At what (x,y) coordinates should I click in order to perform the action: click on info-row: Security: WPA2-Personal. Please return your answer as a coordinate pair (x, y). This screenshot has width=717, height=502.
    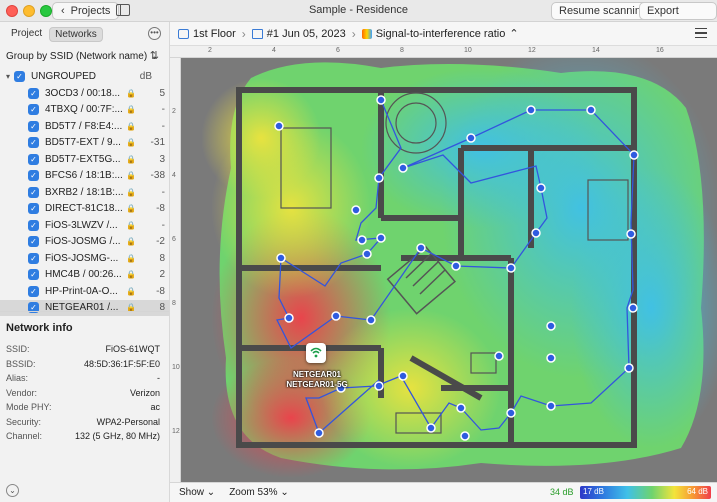
    Looking at the image, I should click on (83, 424).